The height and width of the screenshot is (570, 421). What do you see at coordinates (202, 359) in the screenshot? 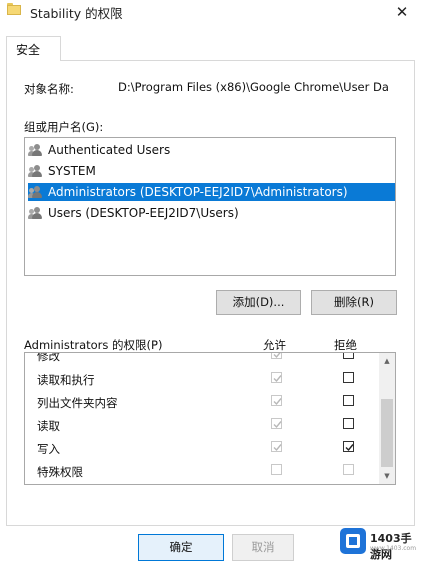
I see `permission-row: 修改` at bounding box center [202, 359].